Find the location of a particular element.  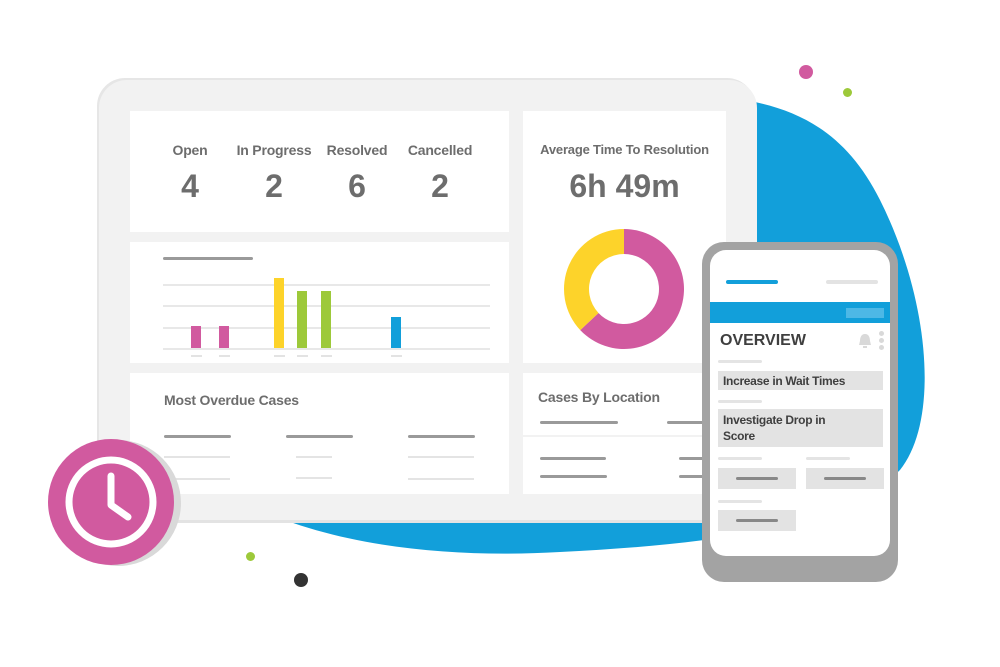

phone-header-button is located at coordinates (865, 313).